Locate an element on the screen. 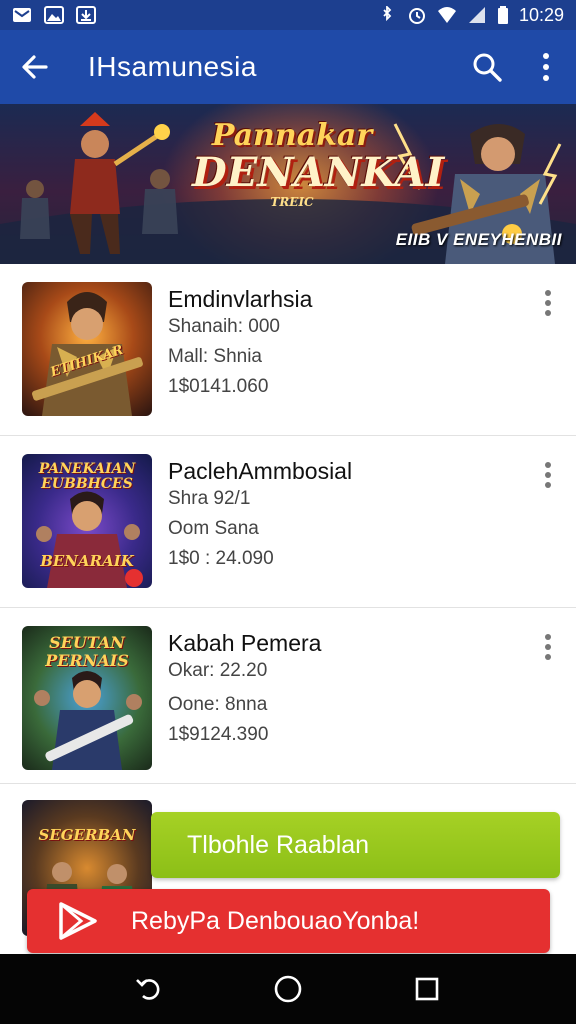 The width and height of the screenshot is (576, 1024). bluetooth-icon is located at coordinates (387, 14).